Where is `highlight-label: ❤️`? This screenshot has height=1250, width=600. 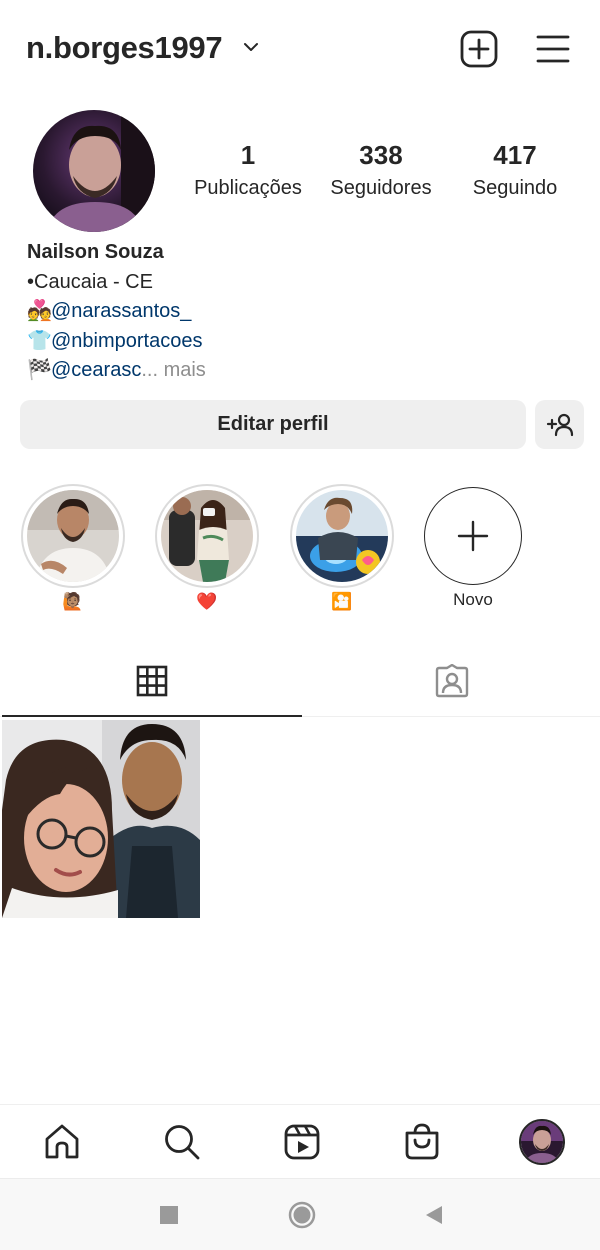 highlight-label: ❤️ is located at coordinates (207, 601).